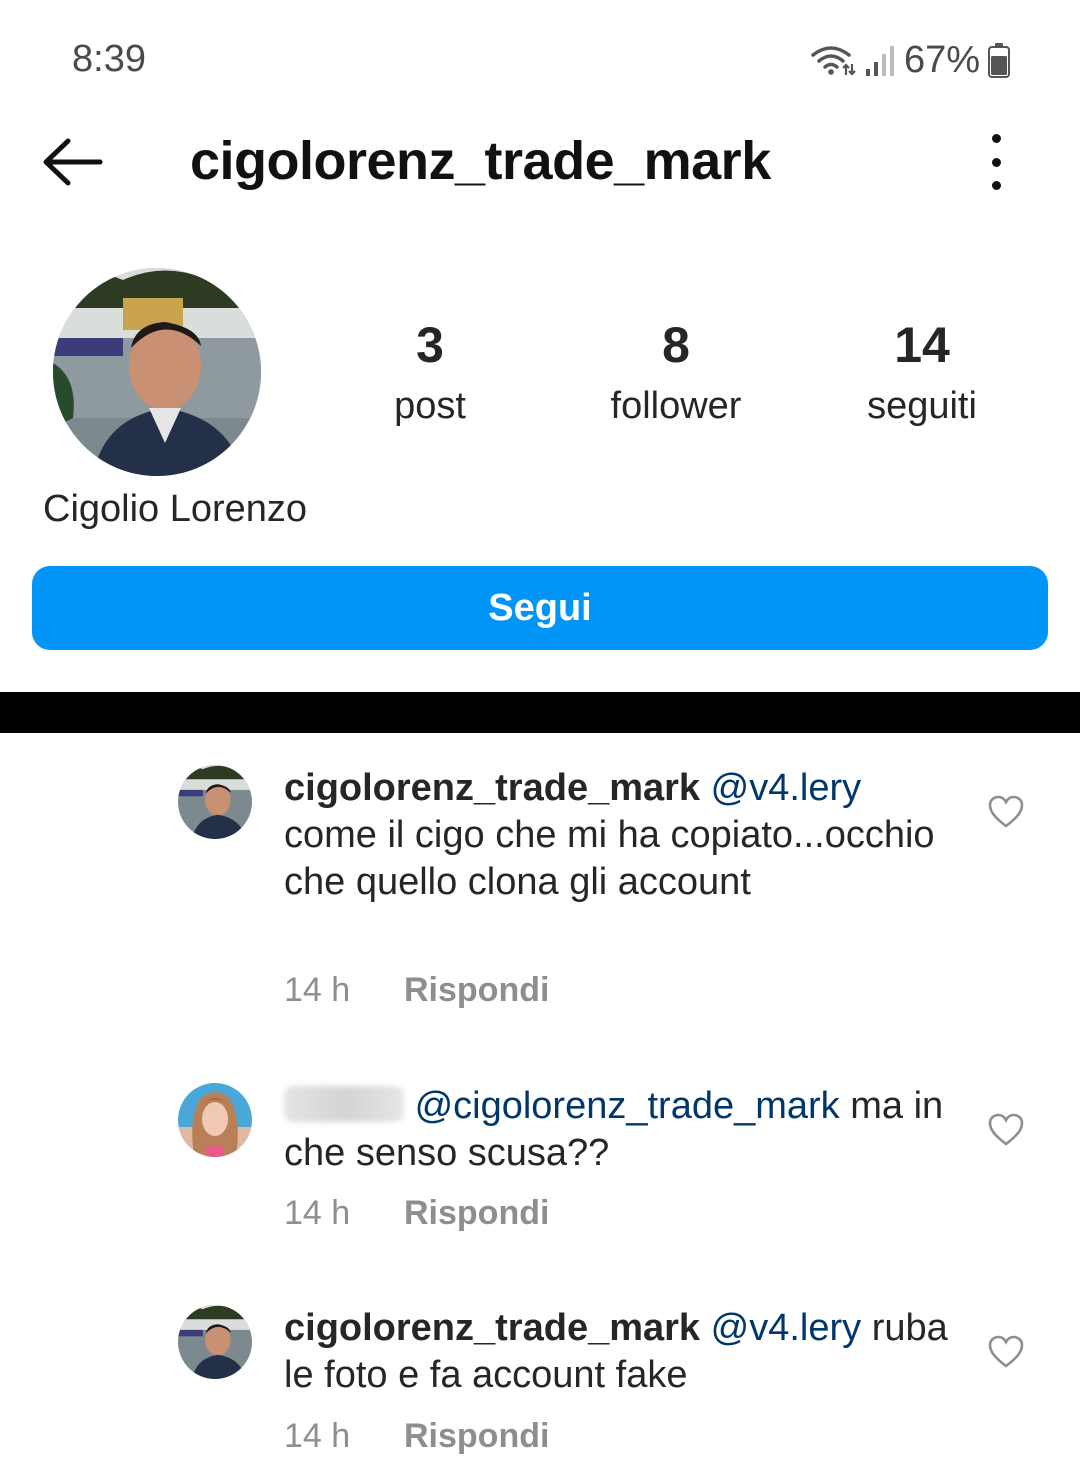  What do you see at coordinates (344, 1104) in the screenshot?
I see `comment-username` at bounding box center [344, 1104].